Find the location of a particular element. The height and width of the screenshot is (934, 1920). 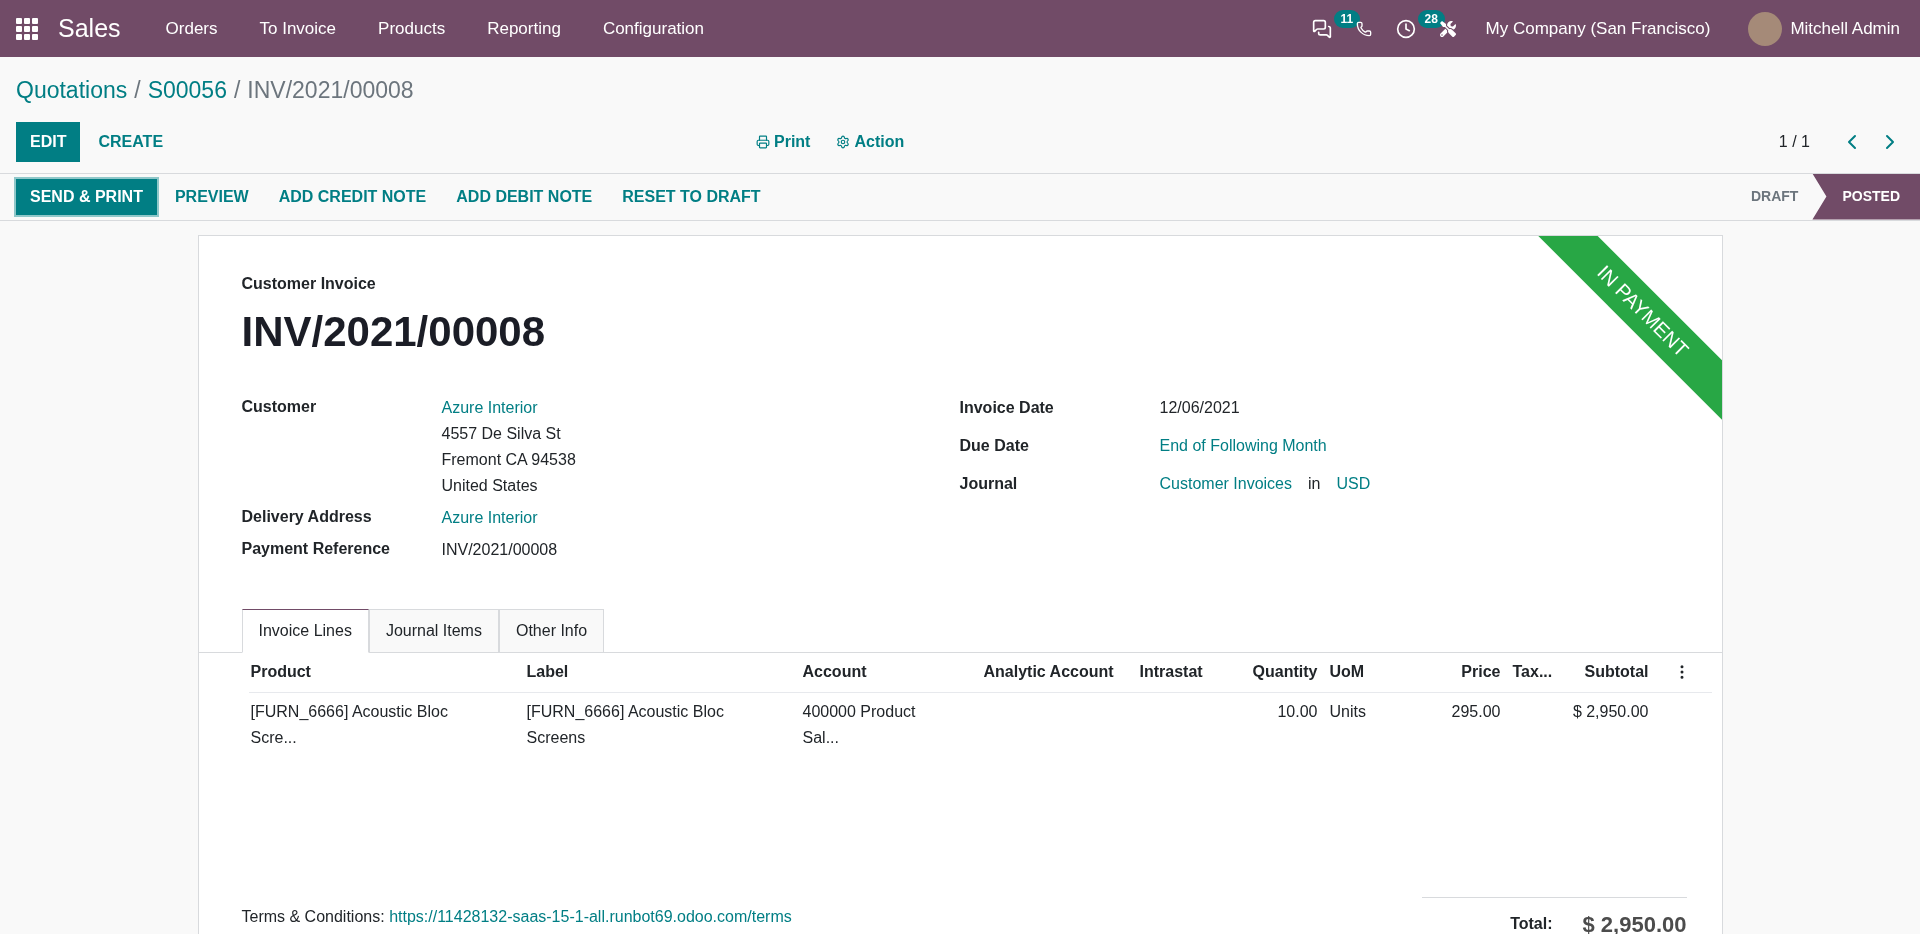

notebook-tab: Journal Items is located at coordinates (433, 630).